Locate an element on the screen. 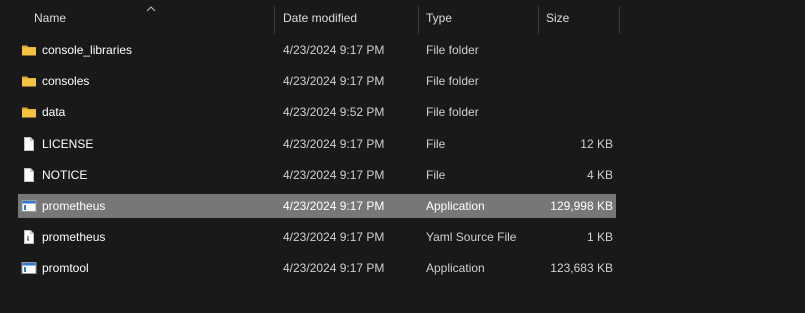 Image resolution: width=805 pixels, height=313 pixels. file-type: Yaml Source File is located at coordinates (471, 237).